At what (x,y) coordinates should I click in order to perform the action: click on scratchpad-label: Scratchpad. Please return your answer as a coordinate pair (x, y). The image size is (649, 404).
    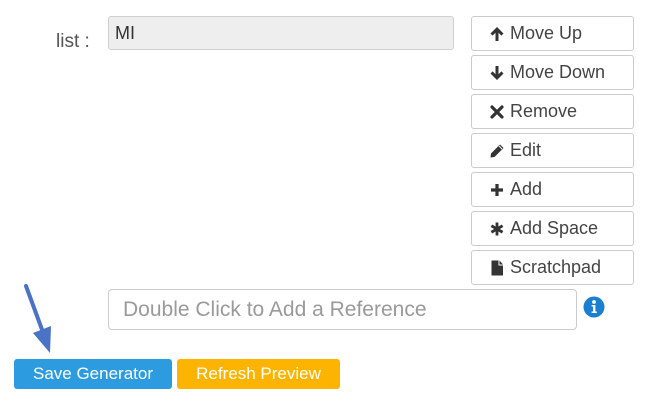
    Looking at the image, I should click on (556, 267).